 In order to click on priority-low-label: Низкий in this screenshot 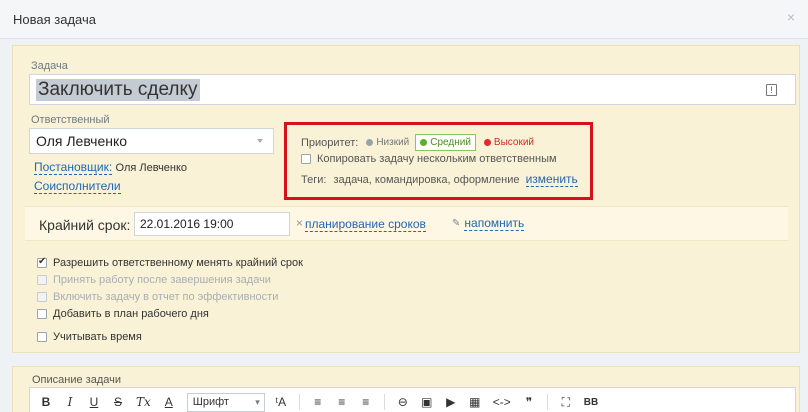, I will do `click(393, 142)`.